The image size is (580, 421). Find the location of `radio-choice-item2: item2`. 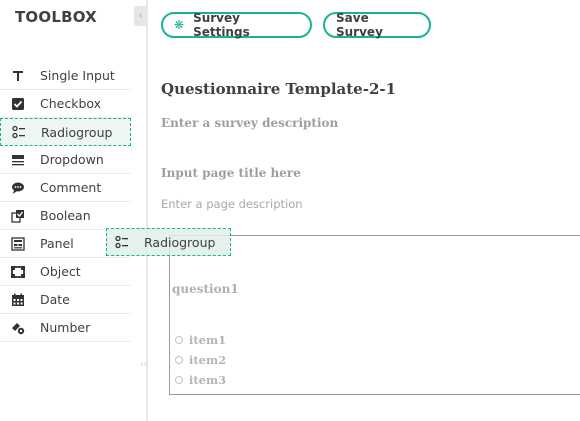

radio-choice-item2: item2 is located at coordinates (200, 360).